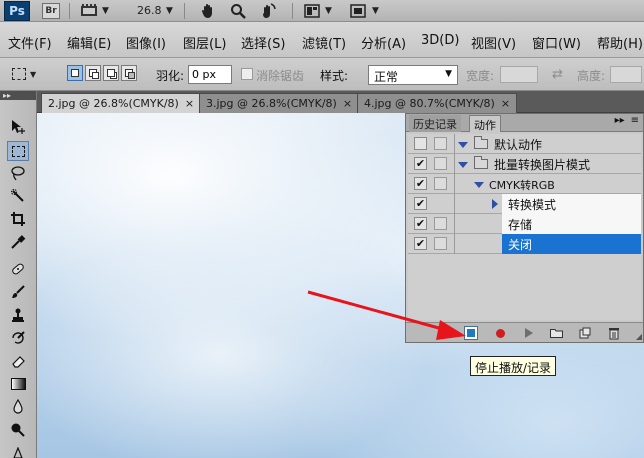 This screenshot has height=458, width=644. I want to click on action-step-row: ✔ 存储, so click(524, 224).